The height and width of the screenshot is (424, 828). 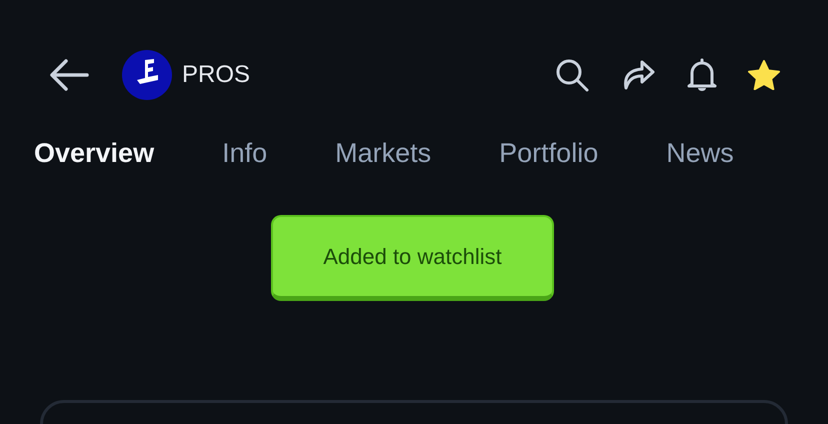 I want to click on app-title: PROS, so click(x=216, y=75).